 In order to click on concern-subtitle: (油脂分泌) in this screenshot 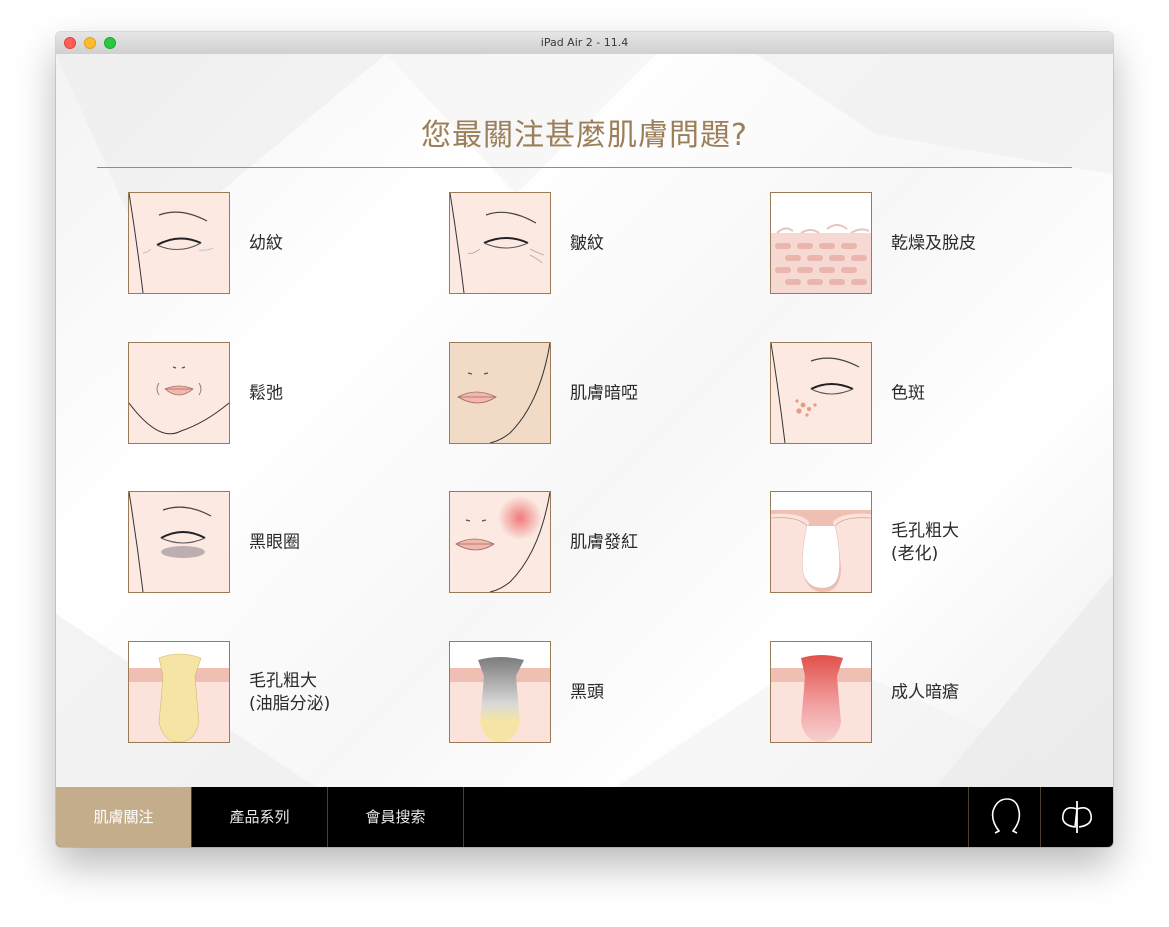, I will do `click(290, 704)`.